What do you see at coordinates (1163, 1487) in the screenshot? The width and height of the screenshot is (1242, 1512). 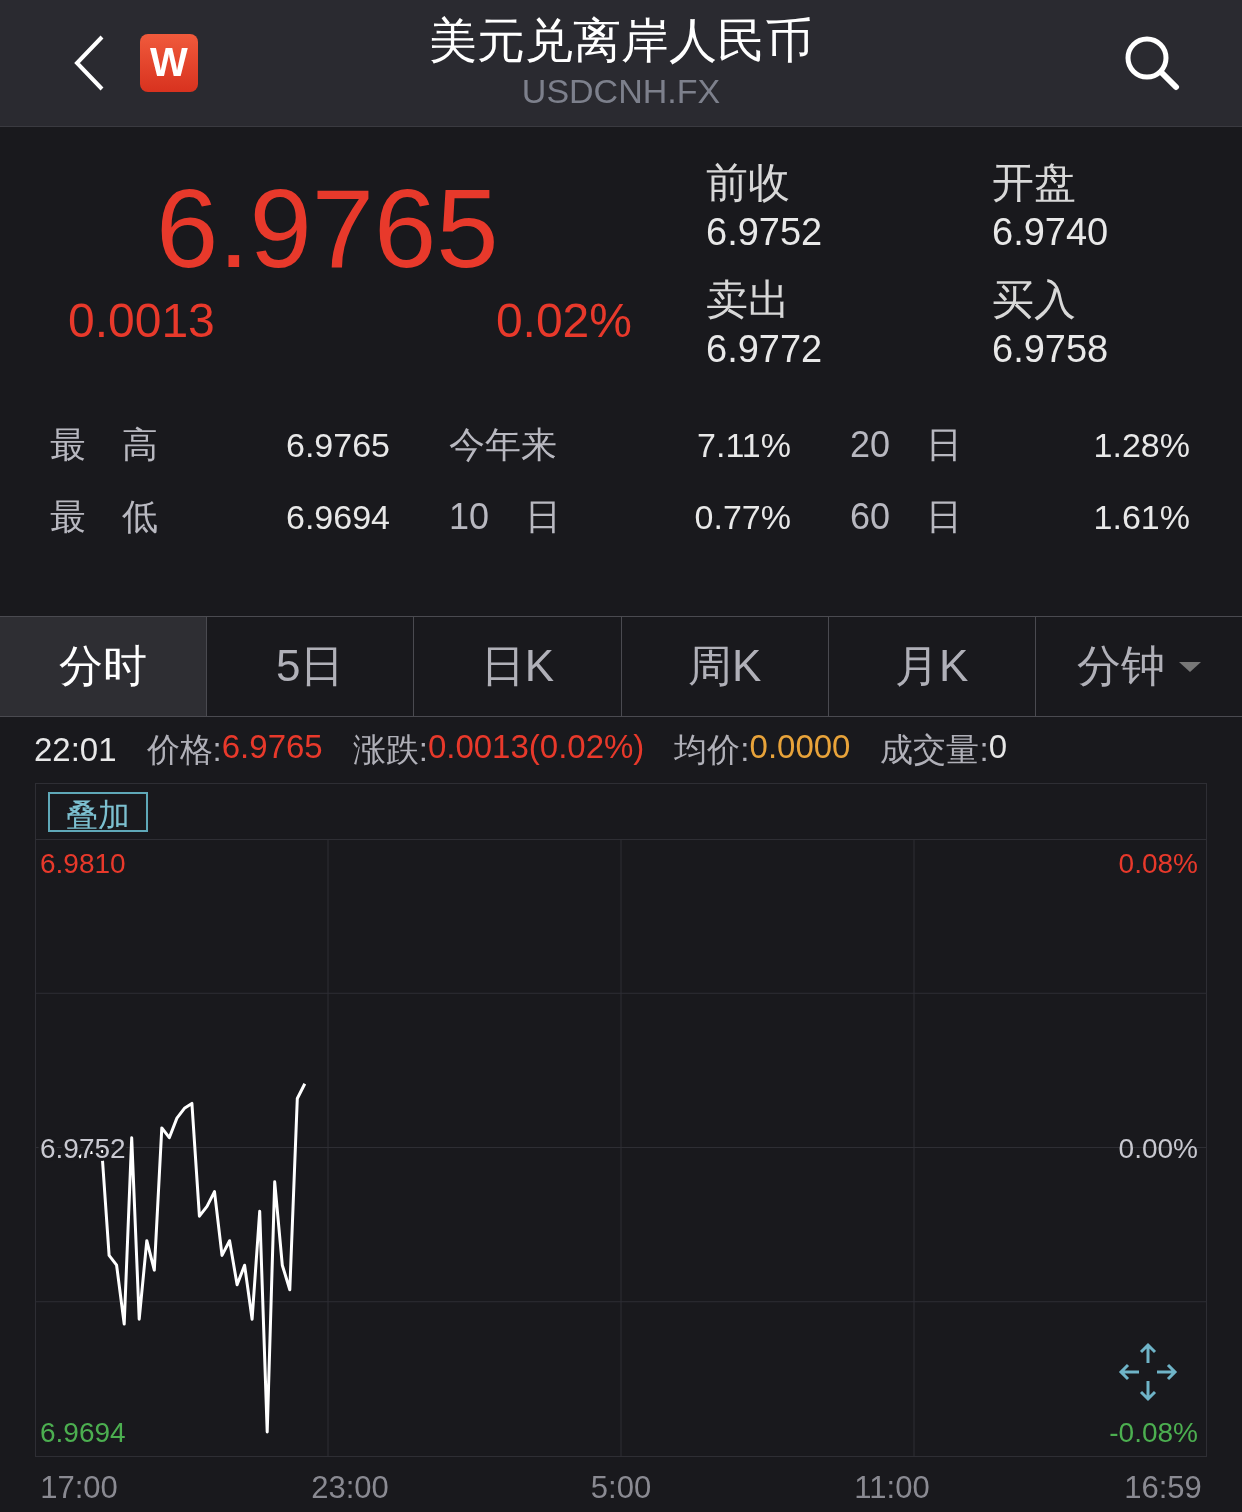 I see `x-axis-label: 16:59` at bounding box center [1163, 1487].